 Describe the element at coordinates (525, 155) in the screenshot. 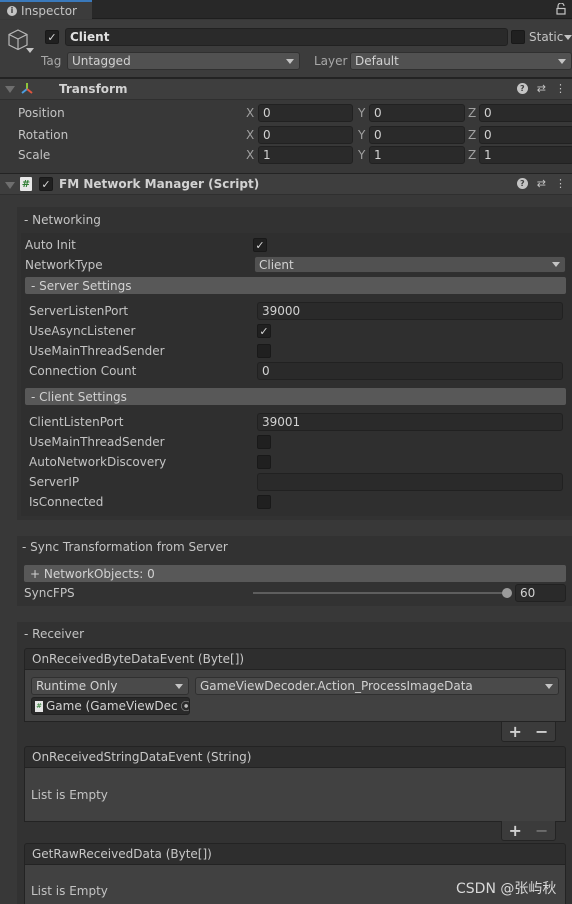

I see `scale-z-input: 1` at that location.